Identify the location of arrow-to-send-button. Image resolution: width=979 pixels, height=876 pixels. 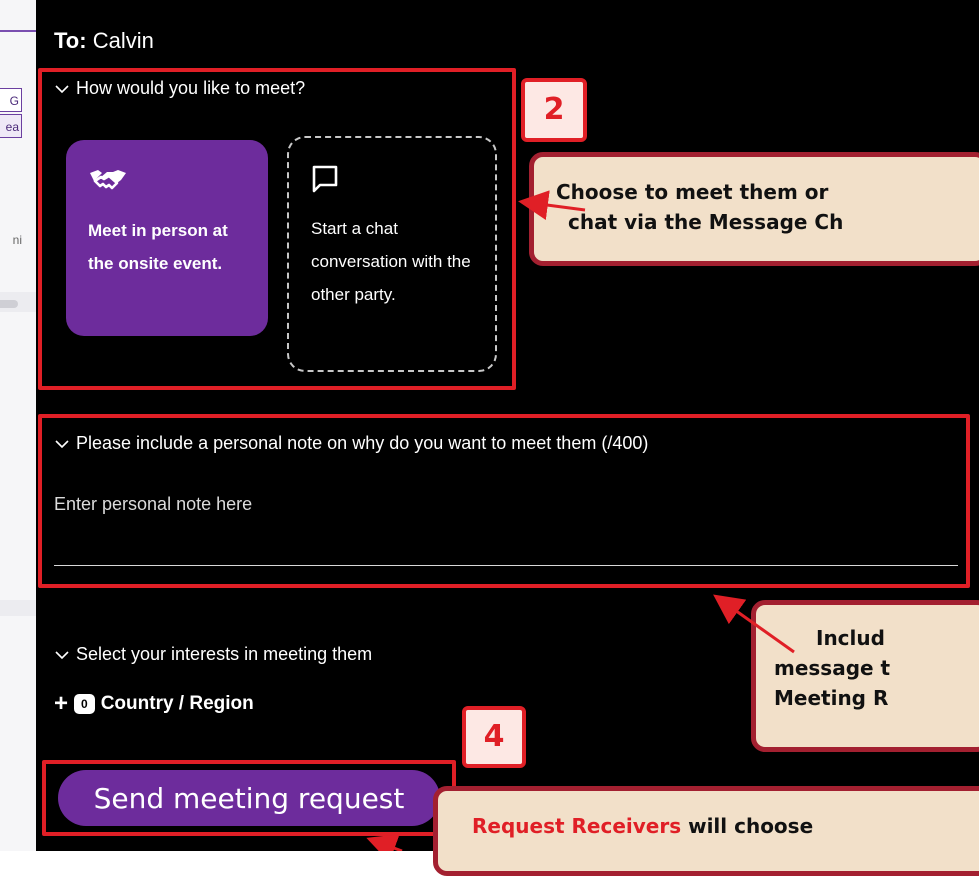
(384, 842).